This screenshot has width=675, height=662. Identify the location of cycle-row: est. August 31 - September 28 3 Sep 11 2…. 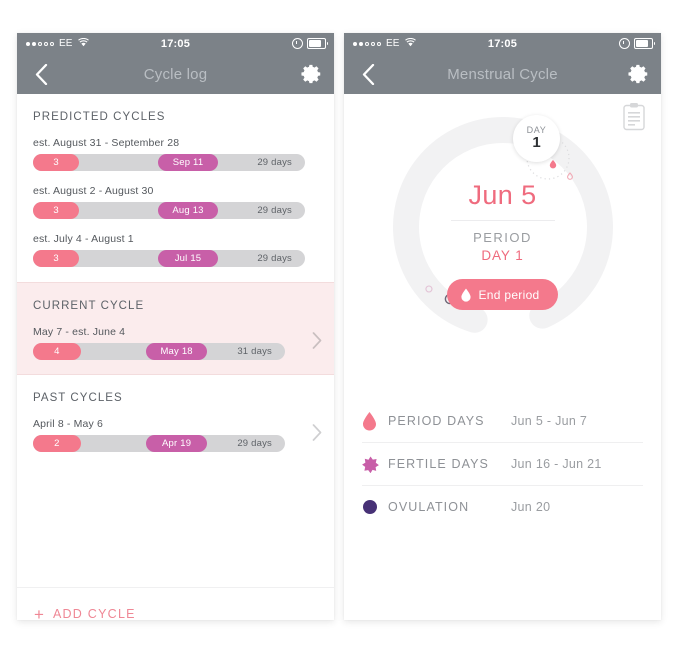
(175, 154).